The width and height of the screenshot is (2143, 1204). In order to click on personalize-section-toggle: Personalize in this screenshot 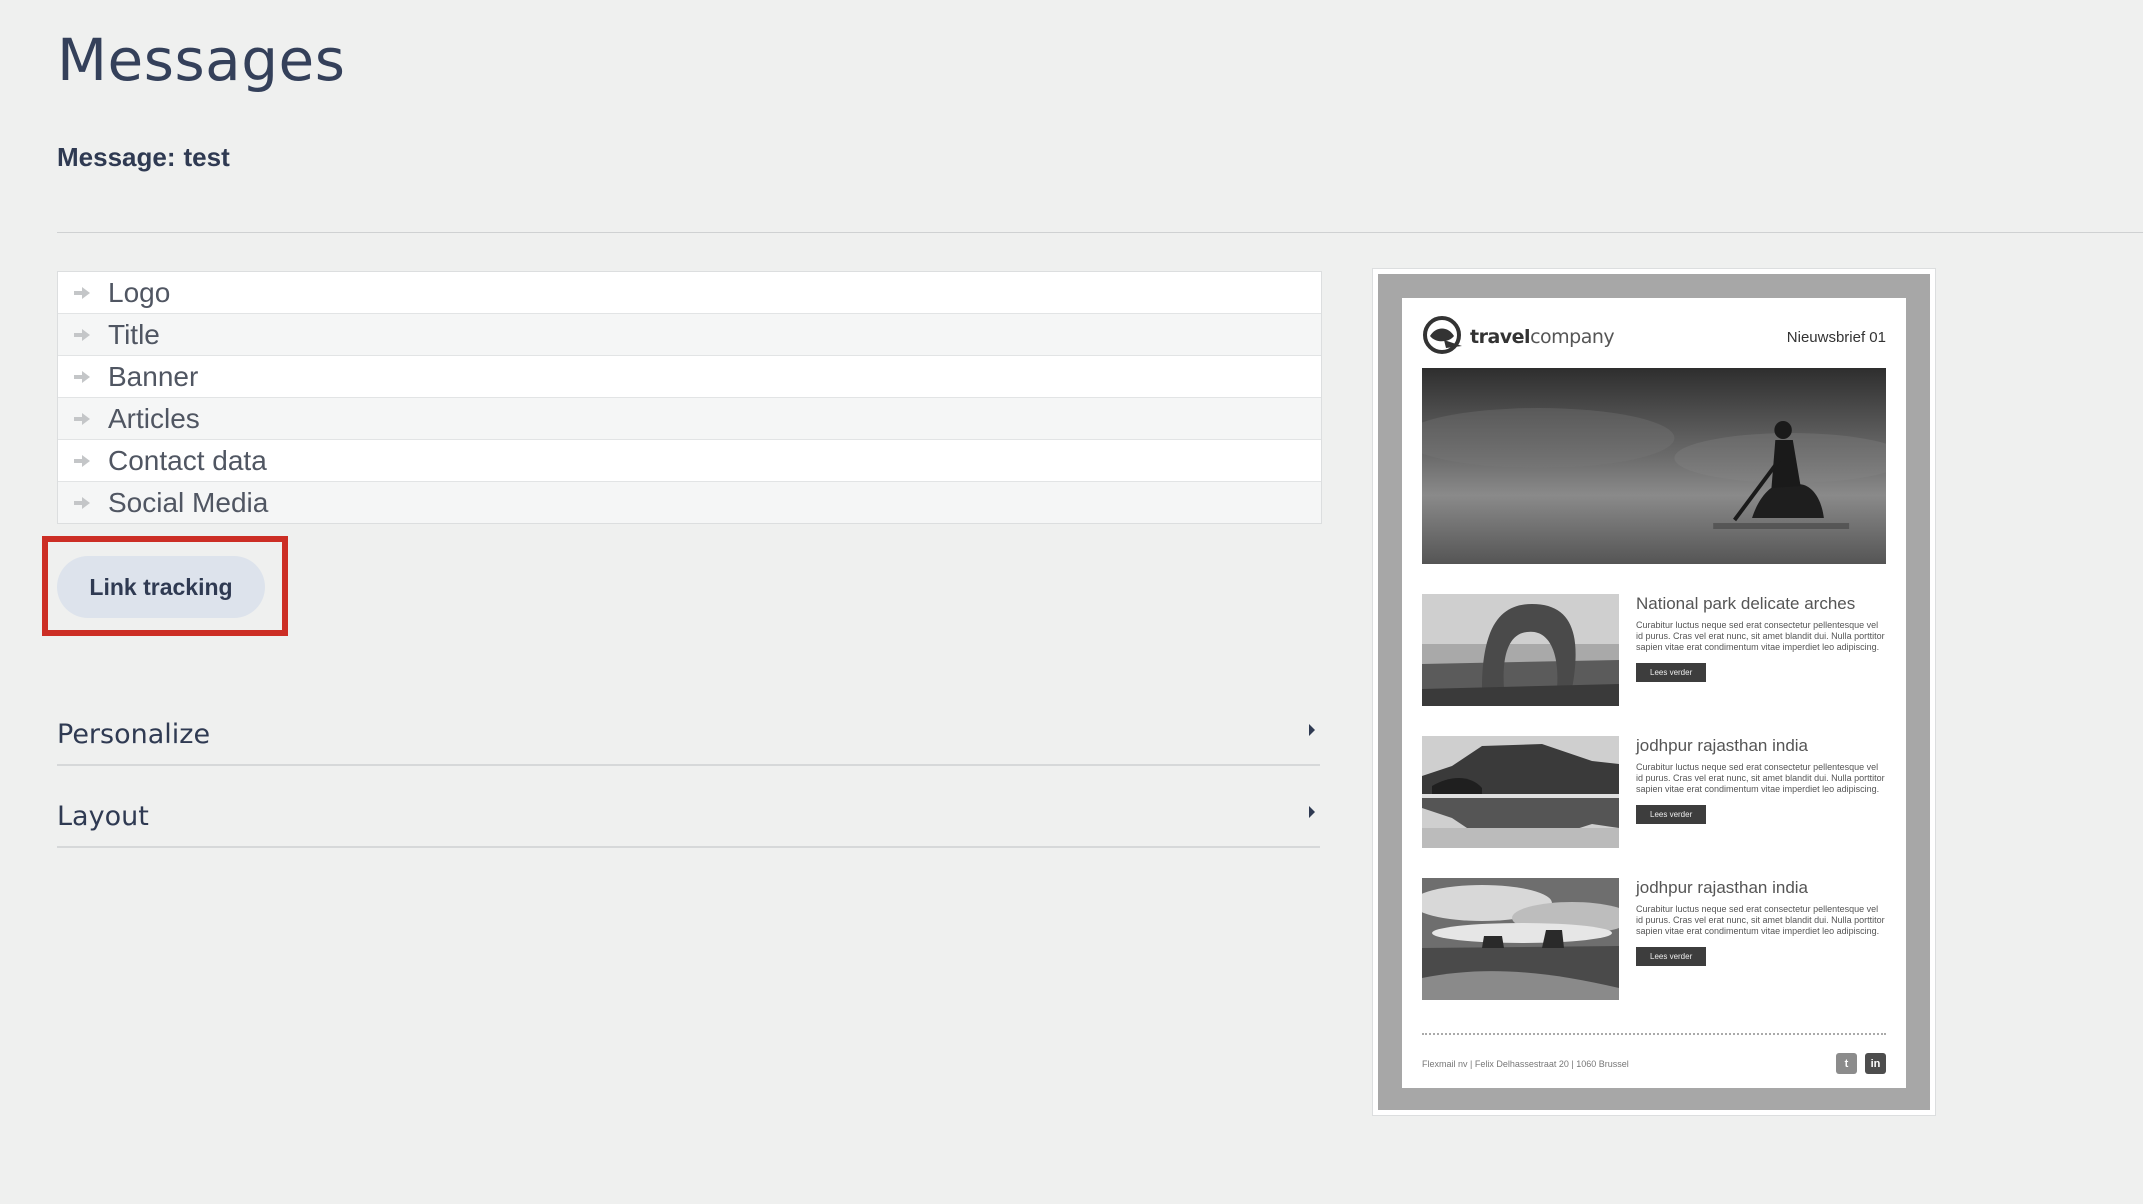, I will do `click(688, 725)`.